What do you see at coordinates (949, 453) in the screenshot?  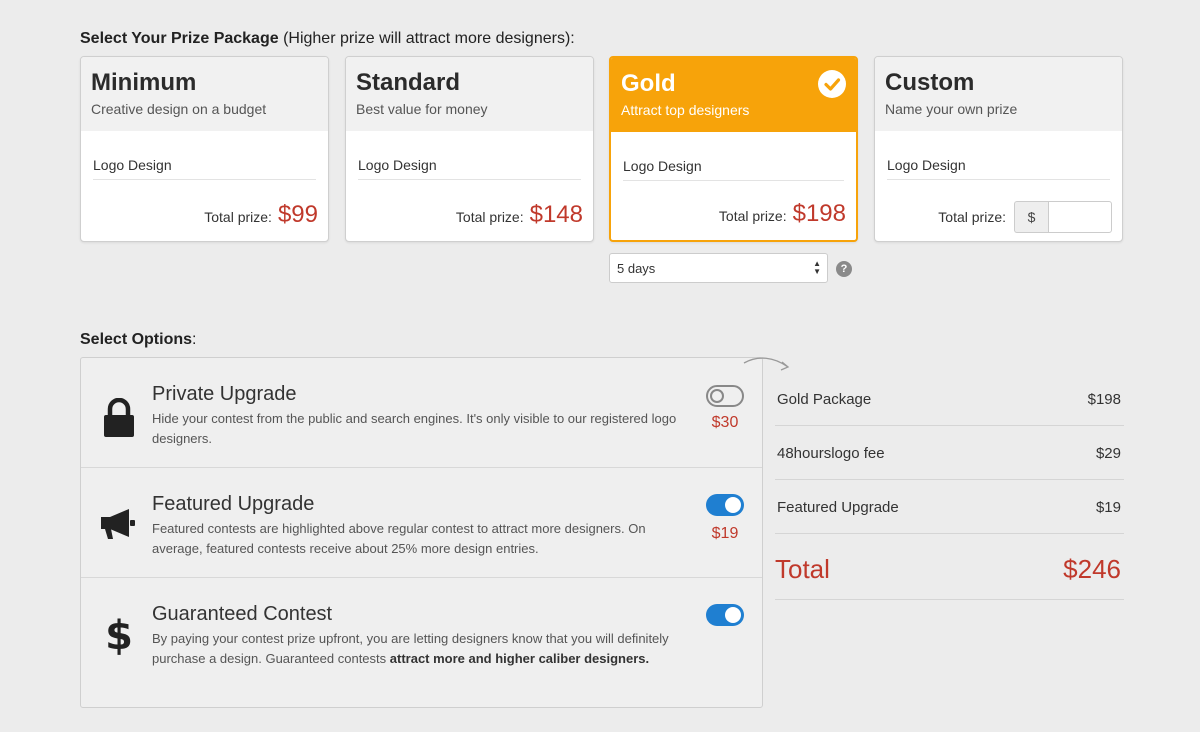 I see `summary-row: 48hourslogo fee $29` at bounding box center [949, 453].